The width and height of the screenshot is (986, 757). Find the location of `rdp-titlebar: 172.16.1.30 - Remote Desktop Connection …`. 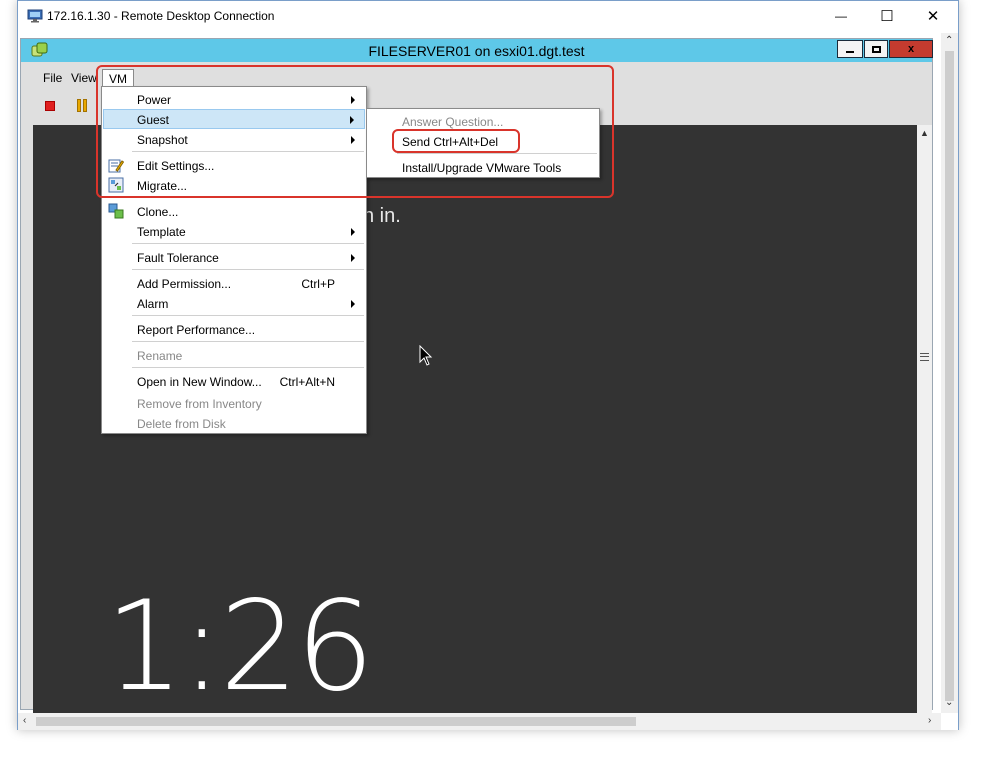

rdp-titlebar: 172.16.1.30 - Remote Desktop Connection … is located at coordinates (488, 17).